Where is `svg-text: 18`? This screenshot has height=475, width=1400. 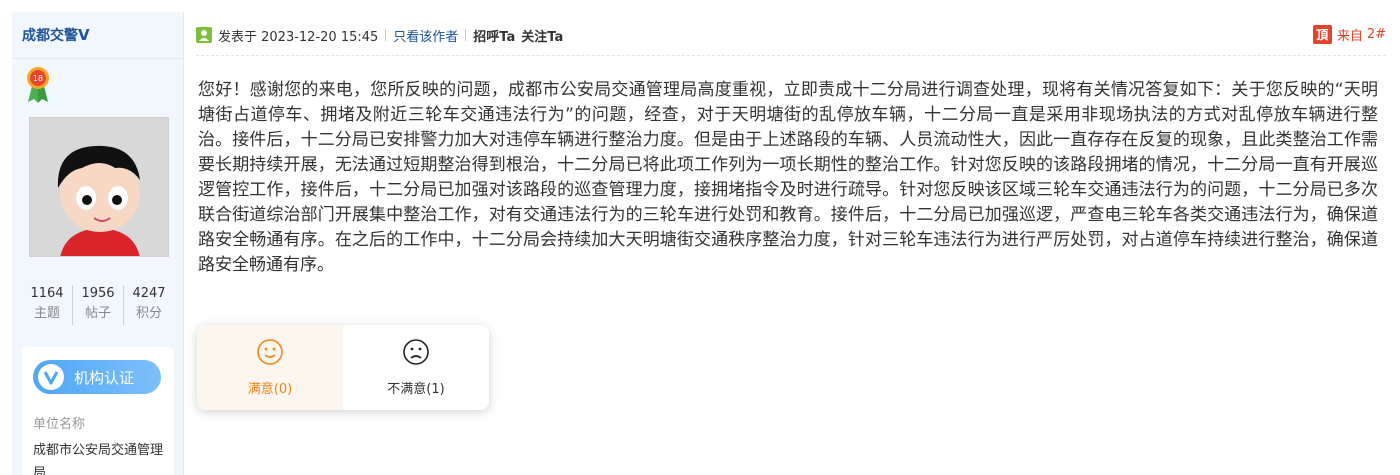 svg-text: 18 is located at coordinates (38, 78).